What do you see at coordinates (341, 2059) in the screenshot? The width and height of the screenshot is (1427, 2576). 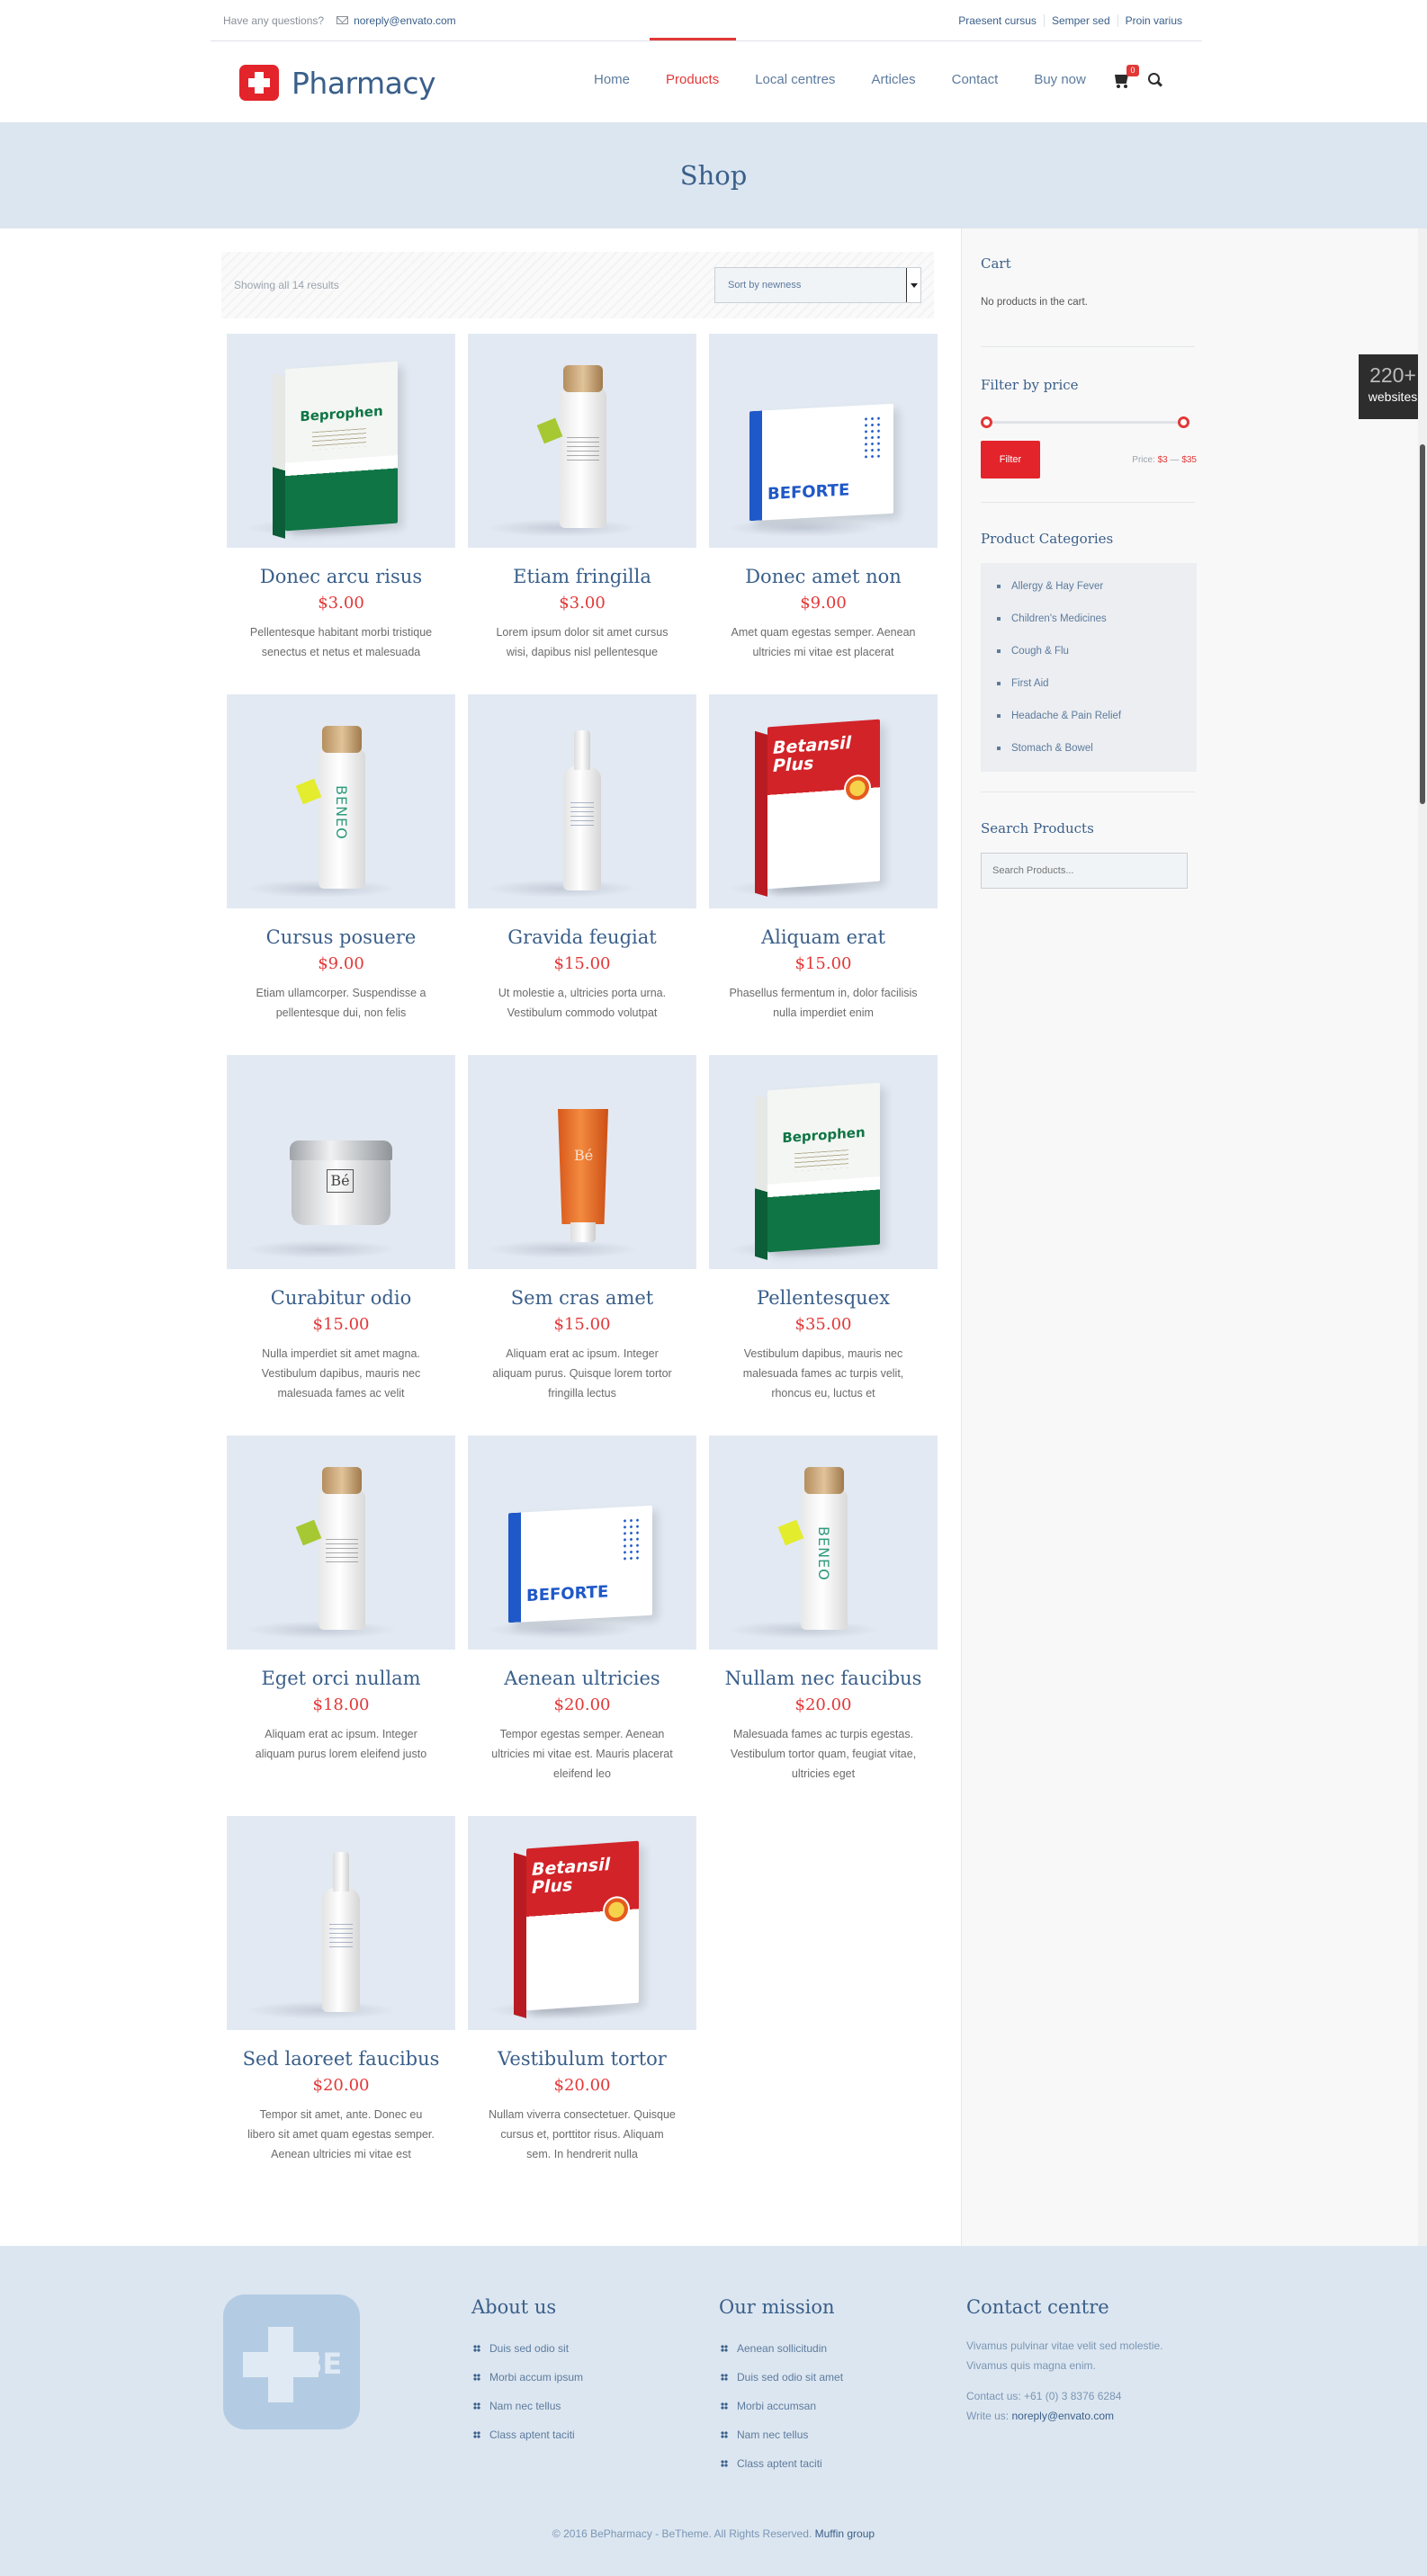 I see `product-name: Sed laoreet faucibus` at bounding box center [341, 2059].